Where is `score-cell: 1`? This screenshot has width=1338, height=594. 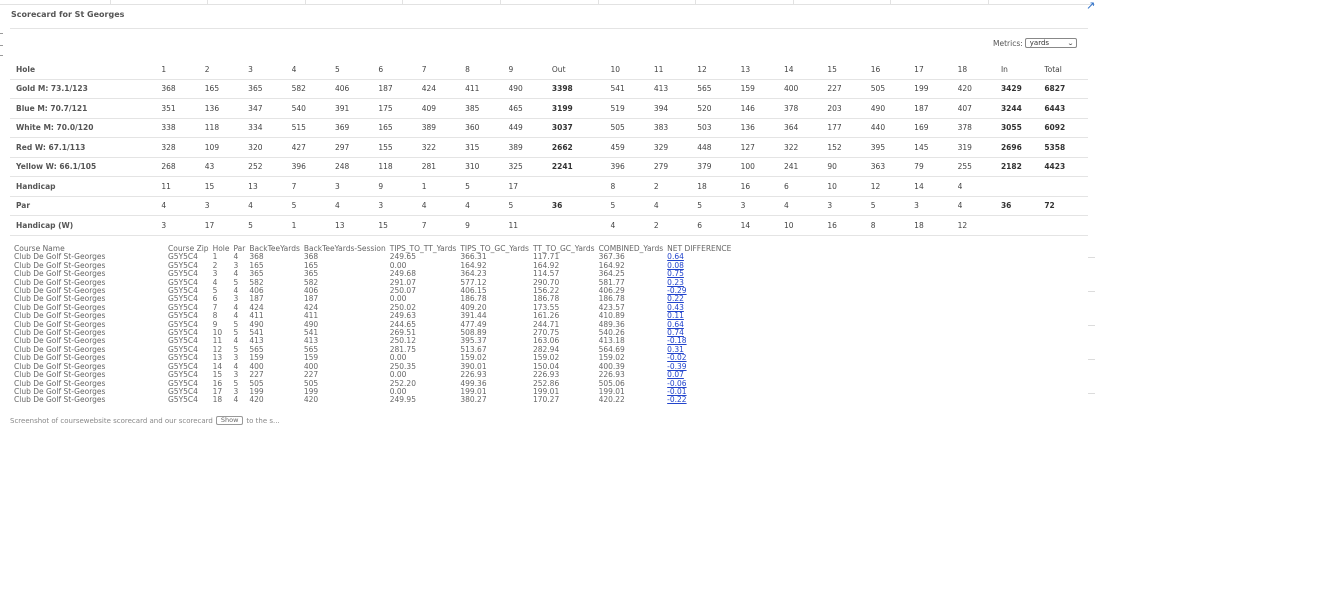 score-cell: 1 is located at coordinates (313, 225).